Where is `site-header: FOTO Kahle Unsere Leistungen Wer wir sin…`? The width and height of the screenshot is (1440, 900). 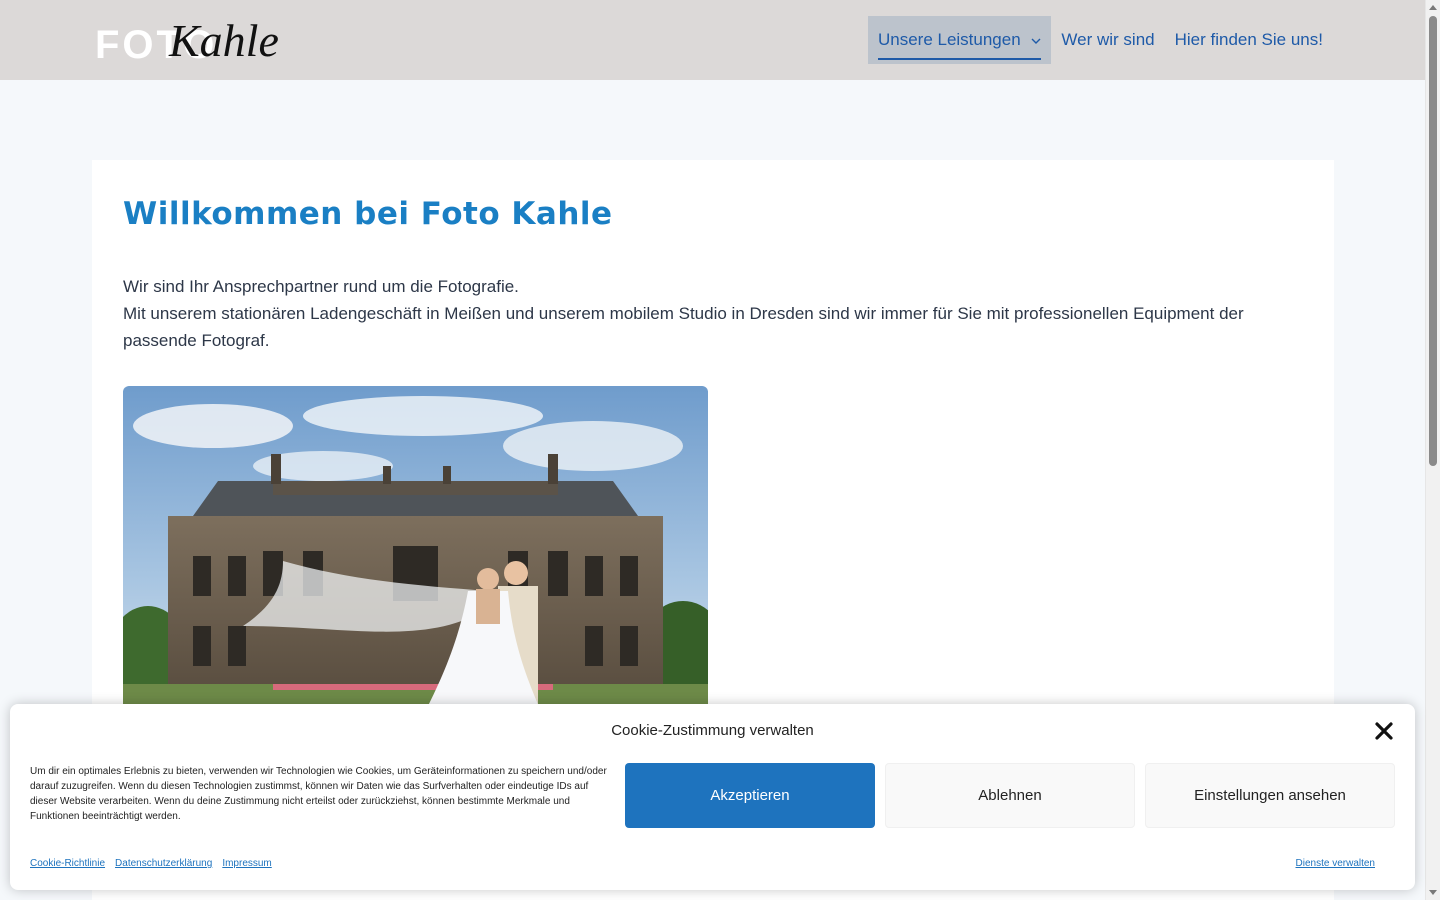
site-header: FOTO Kahle Unsere Leistungen Wer wir sin… is located at coordinates (712, 40).